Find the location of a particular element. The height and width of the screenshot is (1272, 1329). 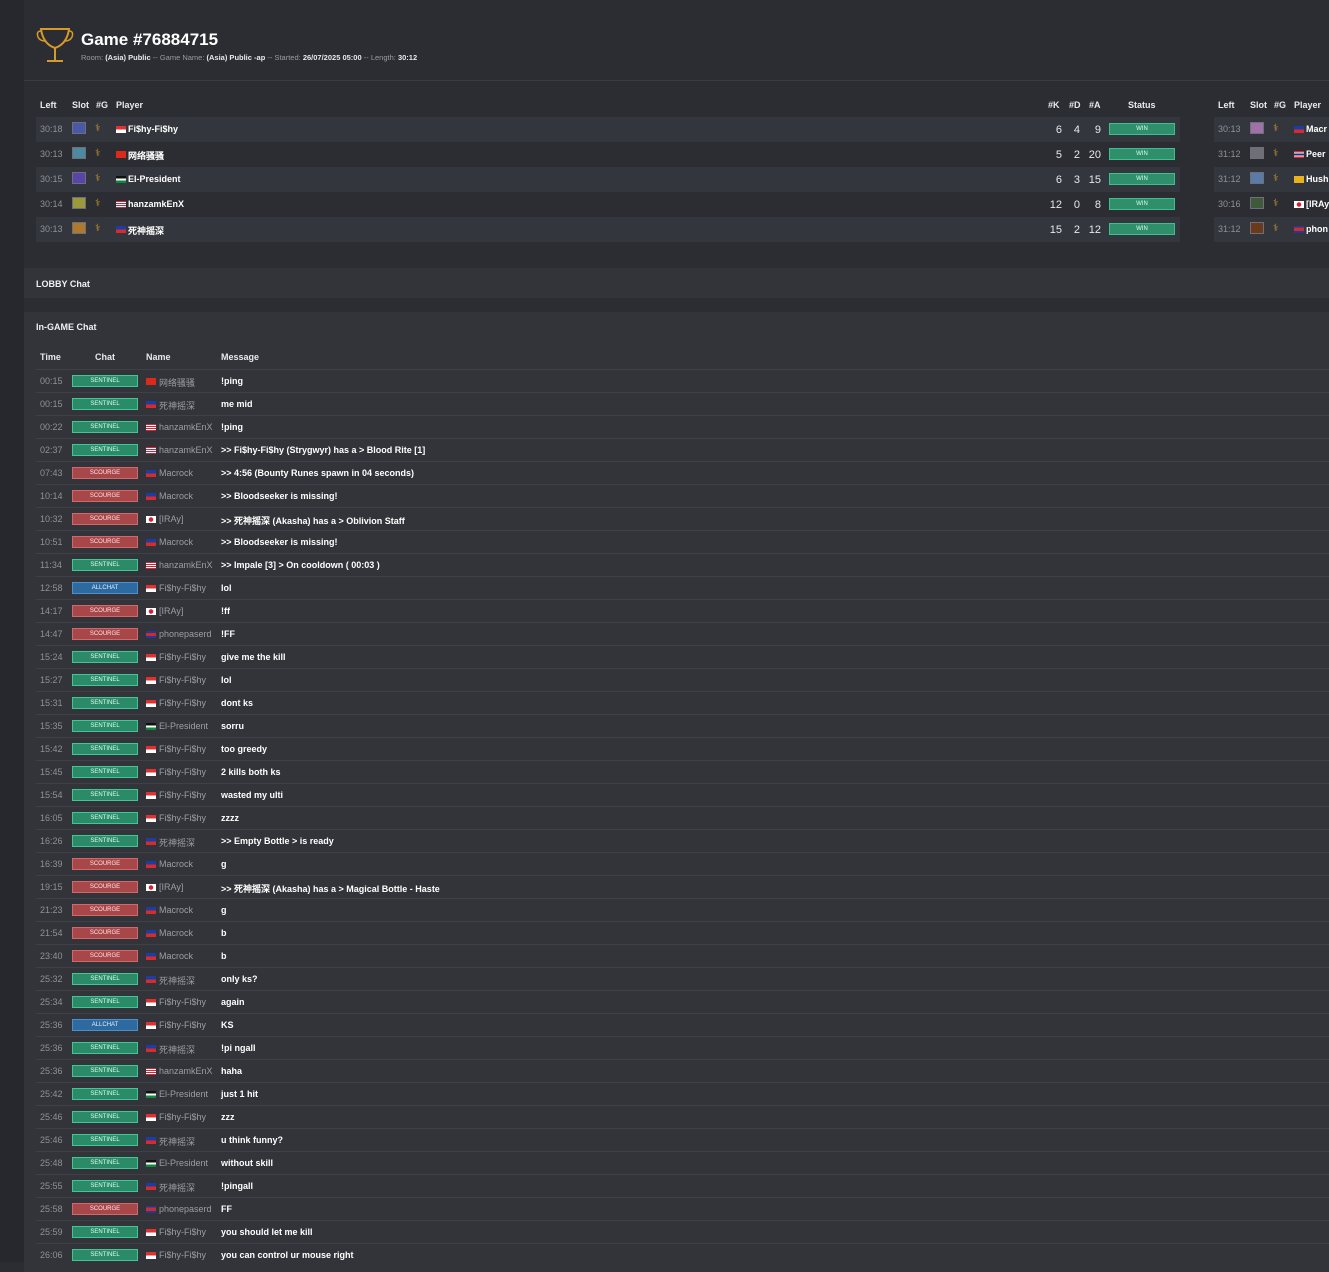

player-row: 30:13 ⚕ 死神摇深 15 2 12 WIN is located at coordinates (608, 229).